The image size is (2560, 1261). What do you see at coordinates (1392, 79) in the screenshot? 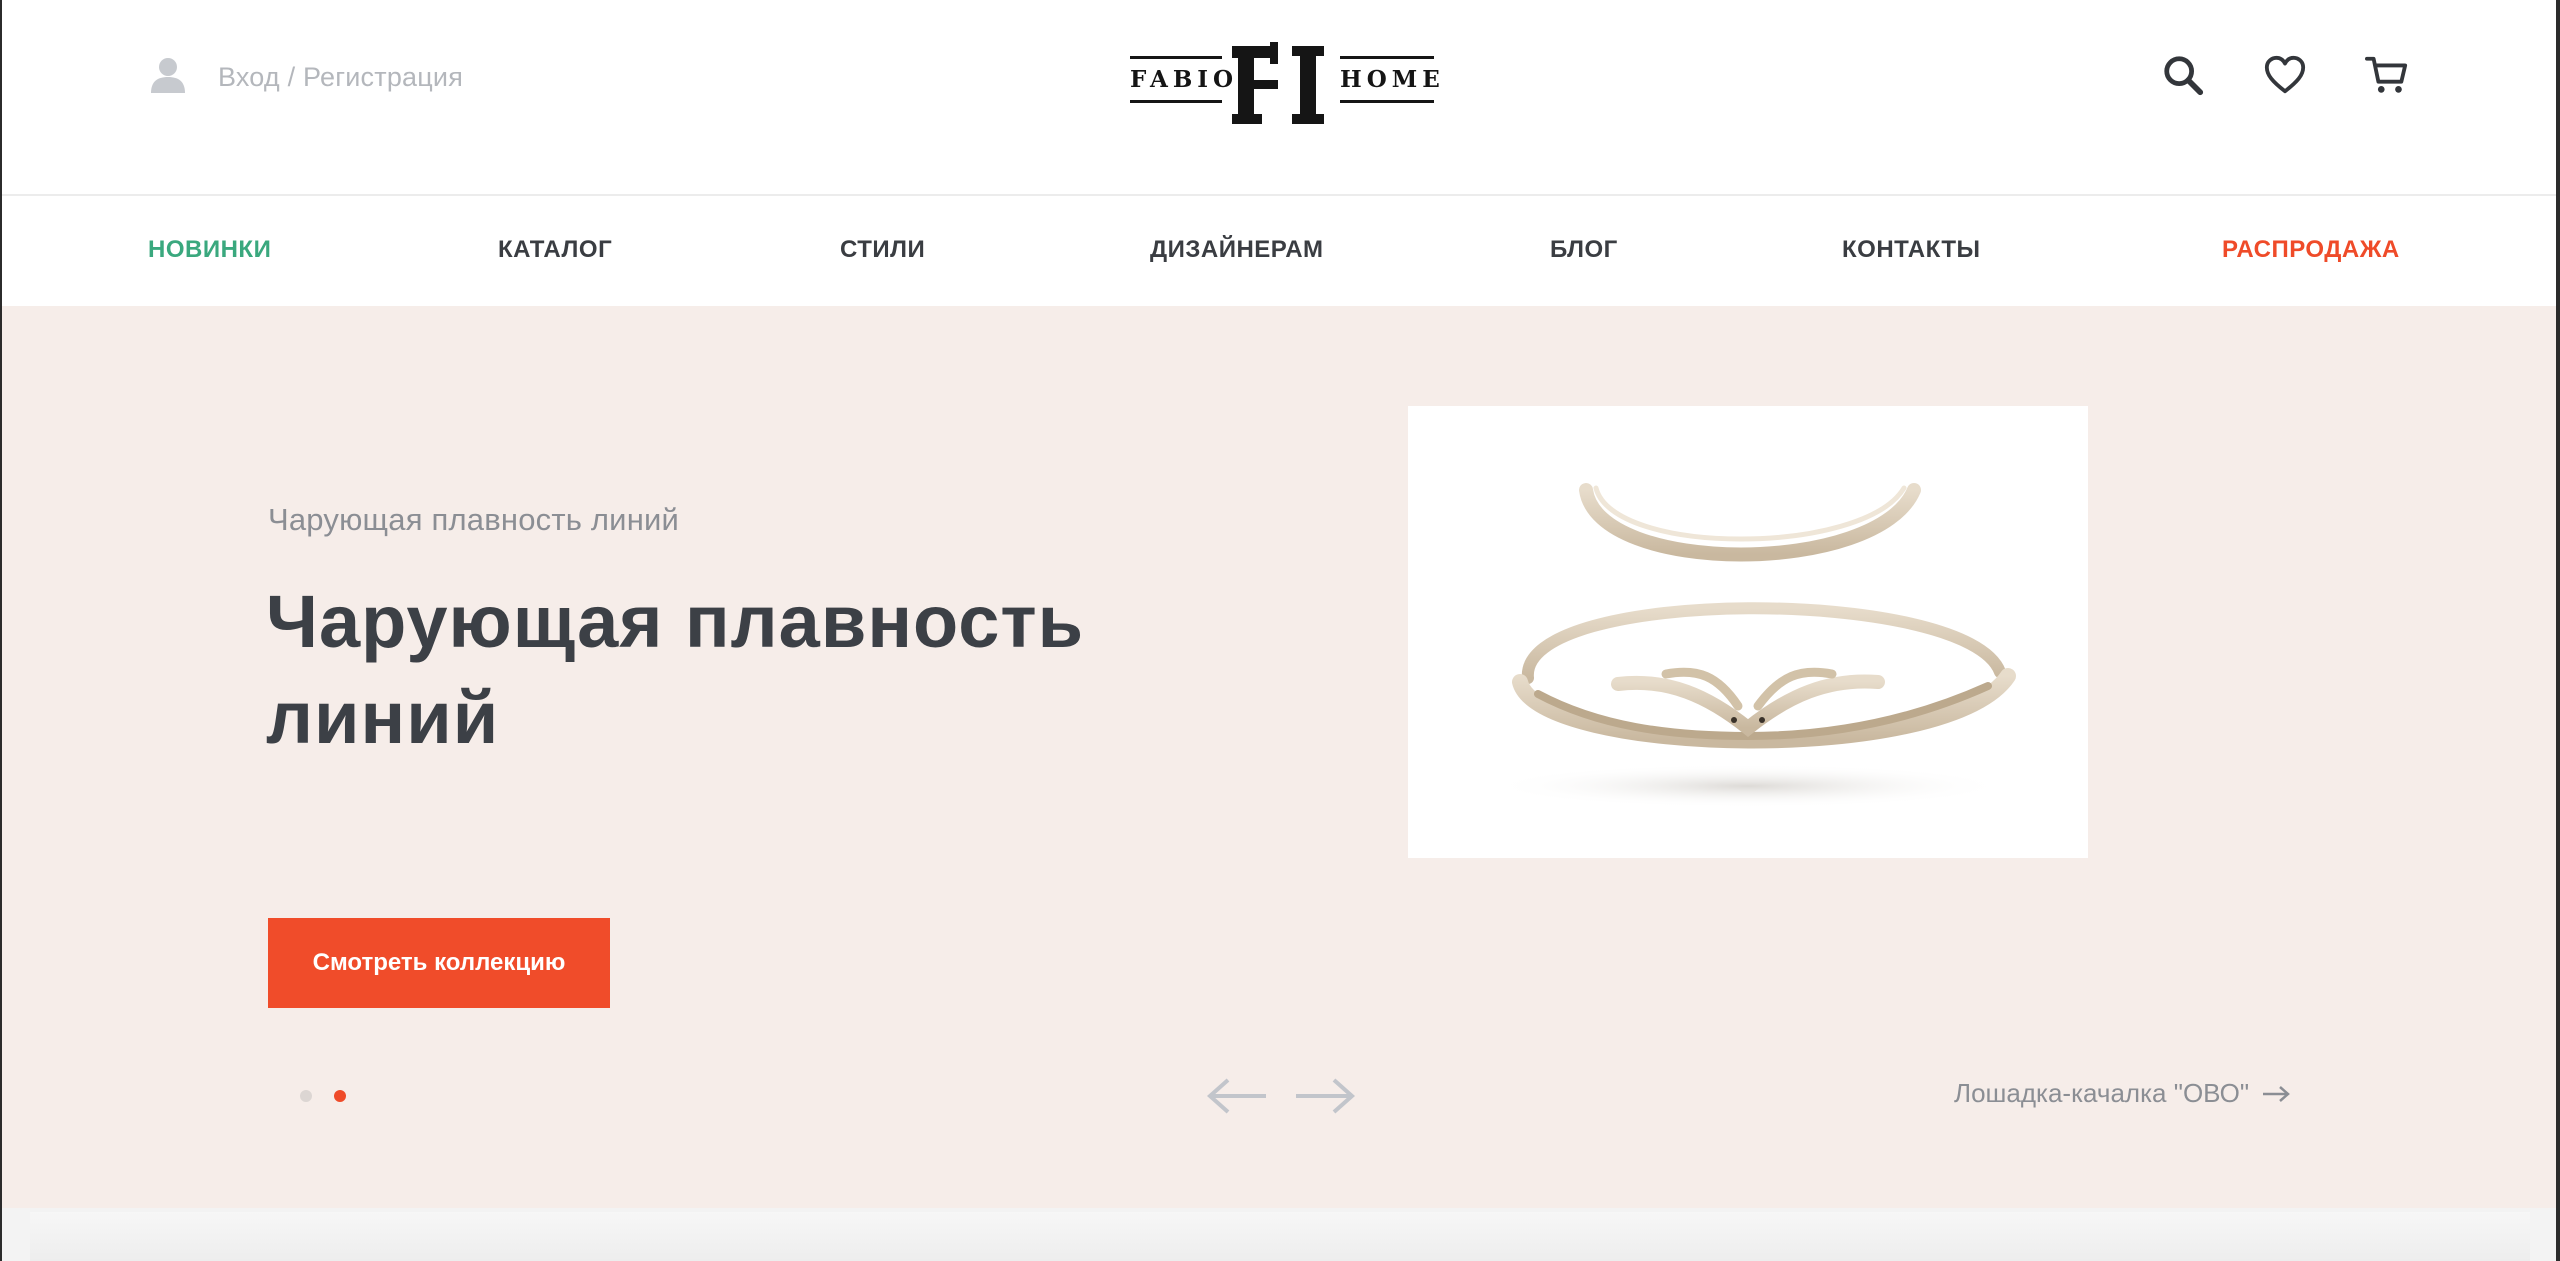
I see `logo-right-word: HOME` at bounding box center [1392, 79].